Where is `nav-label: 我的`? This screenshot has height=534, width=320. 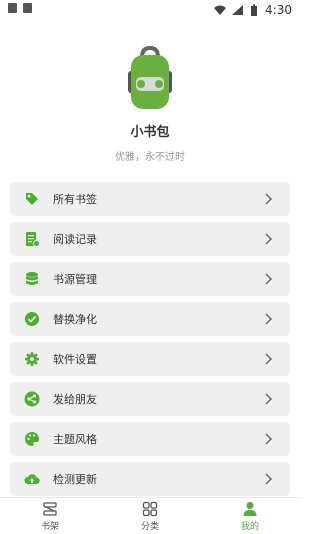 nav-label: 我的 is located at coordinates (249, 526).